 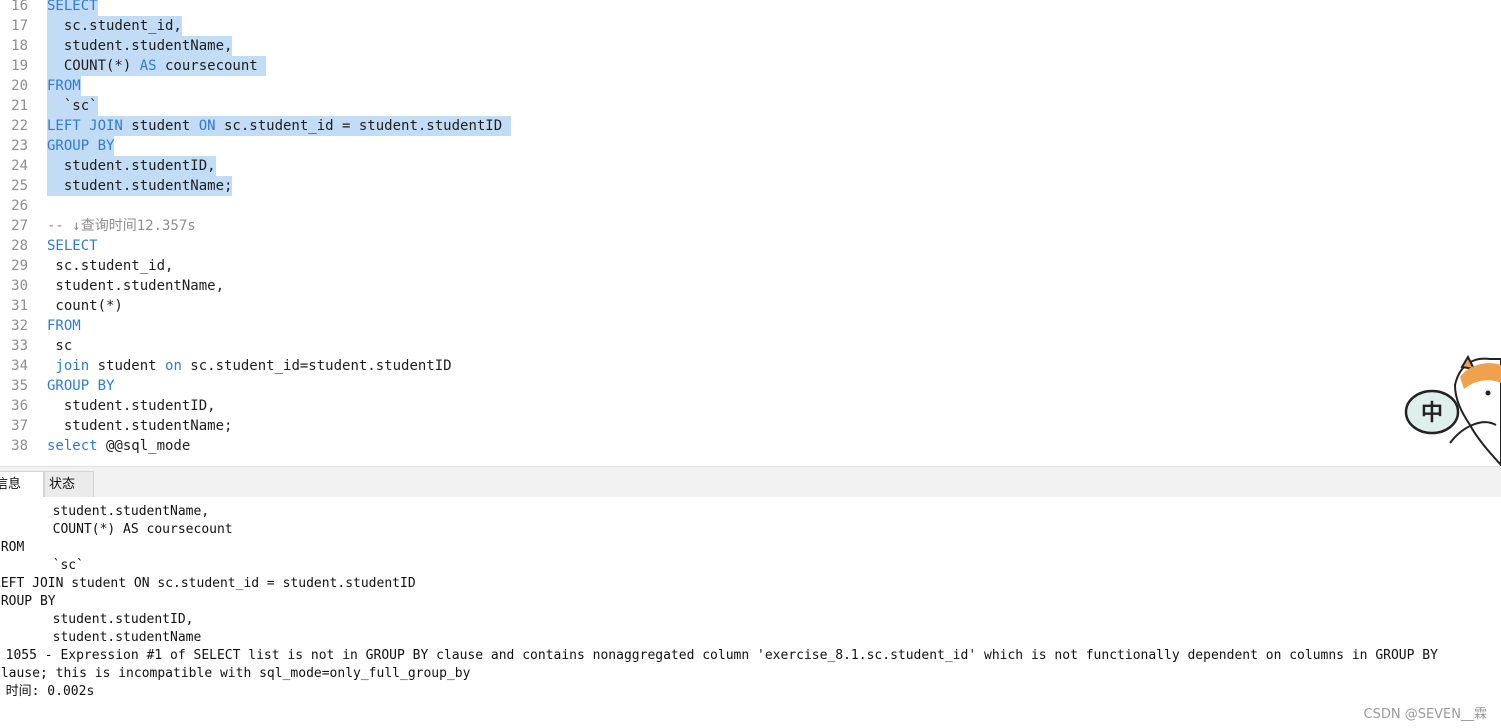 I want to click on line-number: 29, so click(x=19, y=266).